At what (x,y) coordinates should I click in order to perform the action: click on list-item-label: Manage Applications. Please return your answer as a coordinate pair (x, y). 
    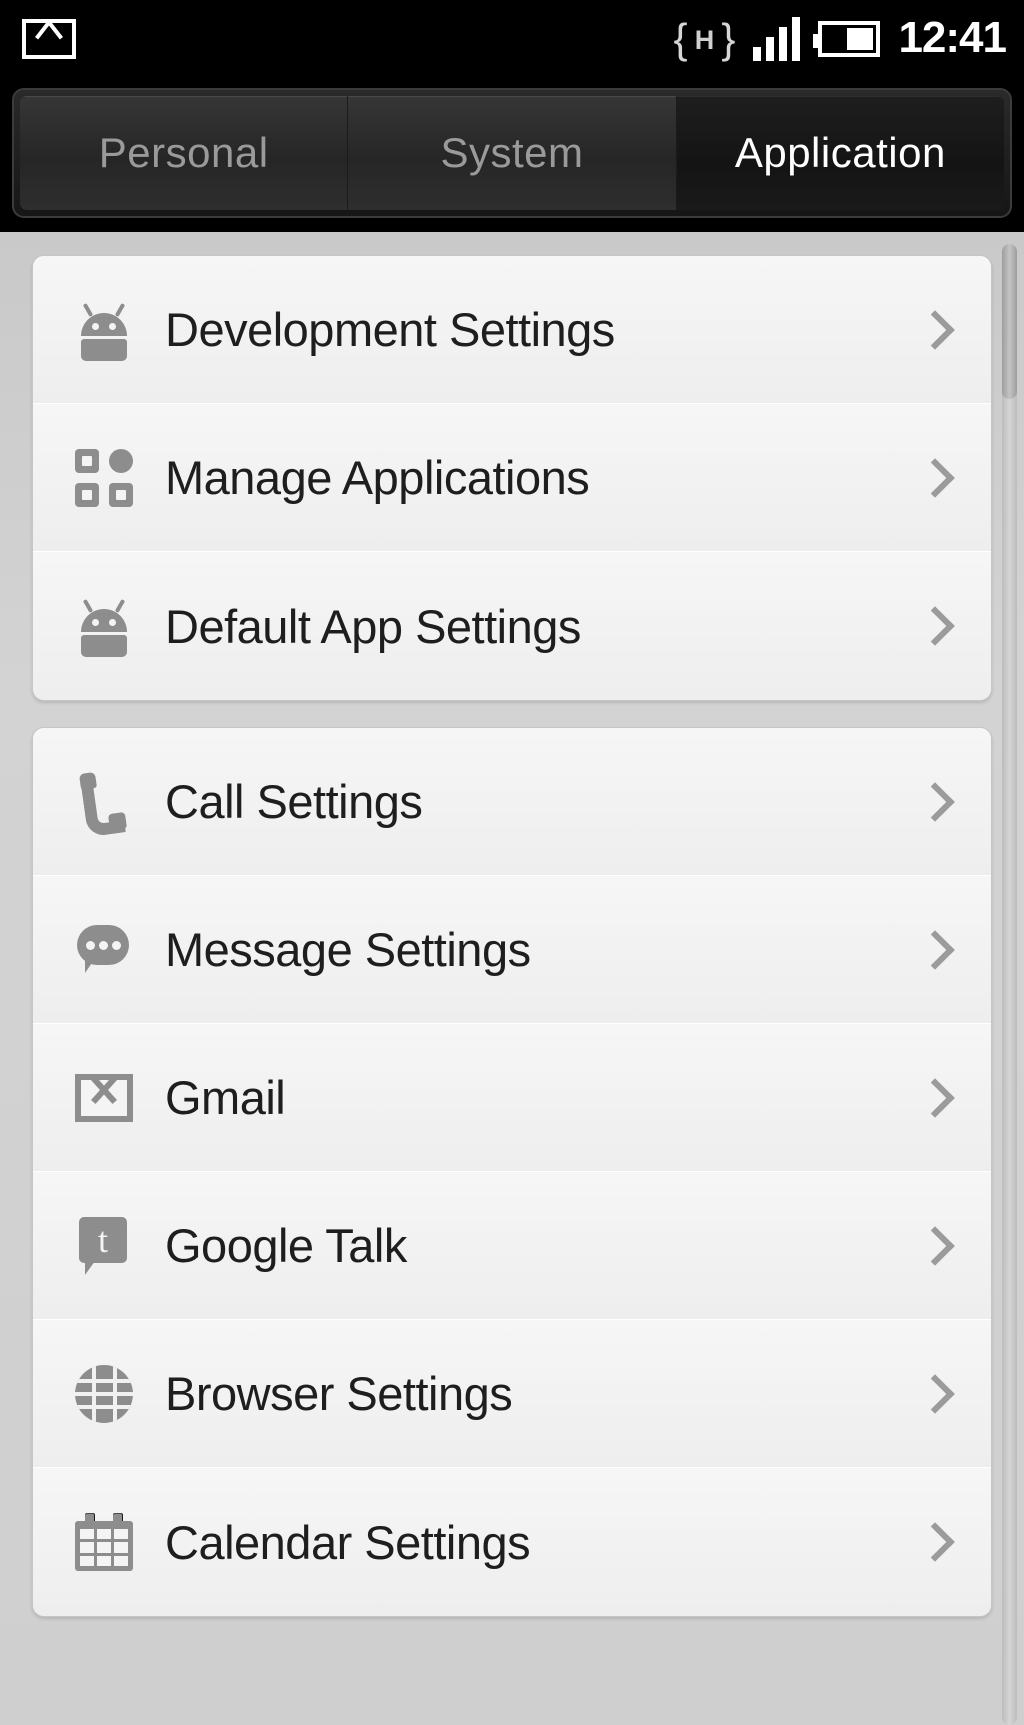
    Looking at the image, I should click on (377, 477).